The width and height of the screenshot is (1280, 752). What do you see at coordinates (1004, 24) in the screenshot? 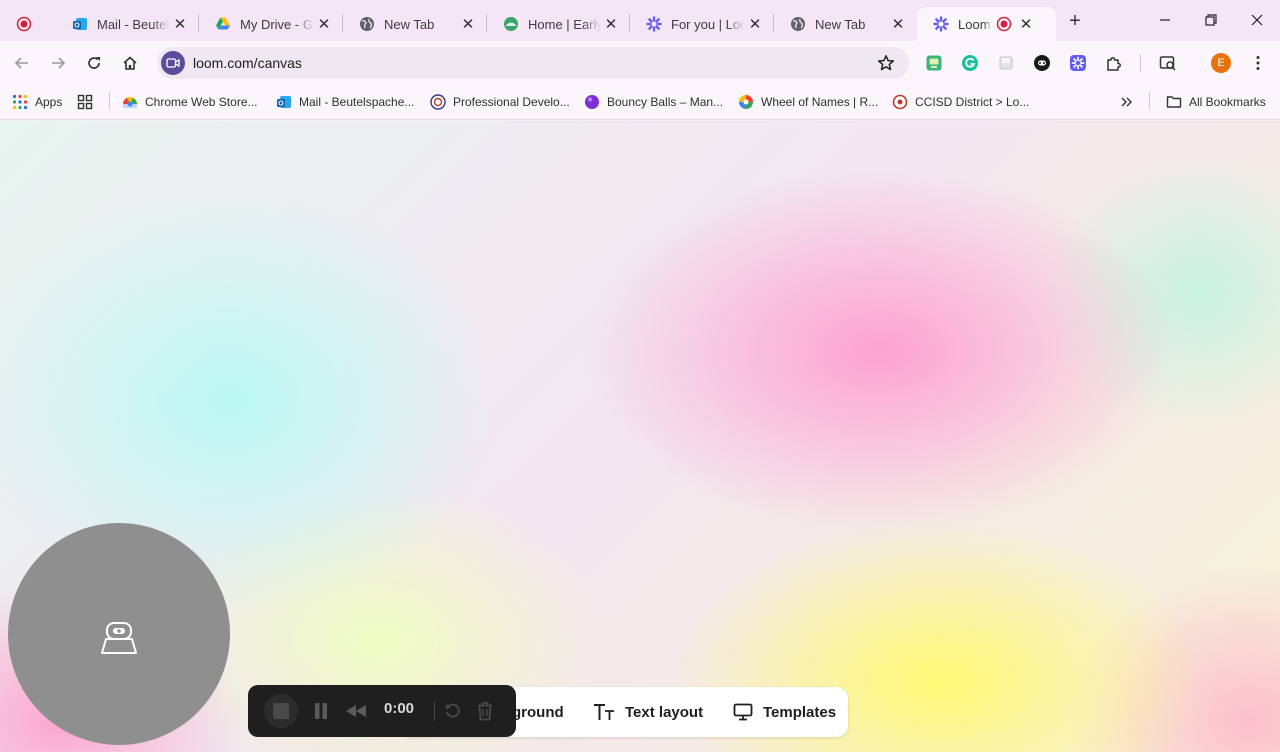
I see `recording-indicator-icon` at bounding box center [1004, 24].